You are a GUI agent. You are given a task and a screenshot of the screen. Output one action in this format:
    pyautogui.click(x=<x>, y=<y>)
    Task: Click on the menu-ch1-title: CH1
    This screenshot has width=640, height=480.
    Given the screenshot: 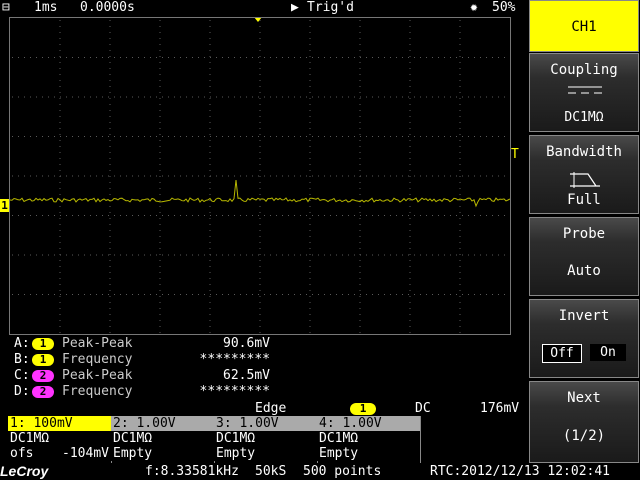 What is the action you would take?
    pyautogui.click(x=584, y=26)
    